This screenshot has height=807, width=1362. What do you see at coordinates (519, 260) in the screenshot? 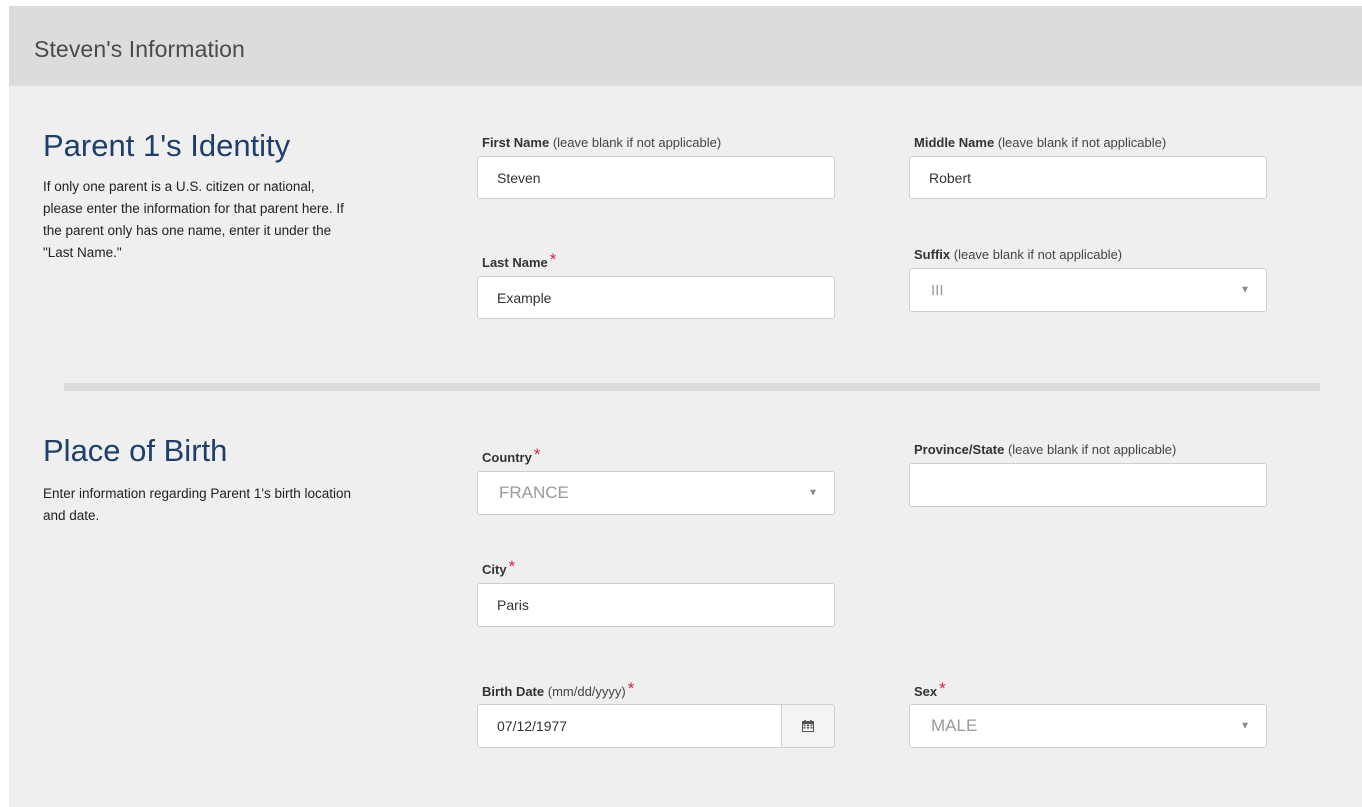
I see `last-name-label: Last Name *` at bounding box center [519, 260].